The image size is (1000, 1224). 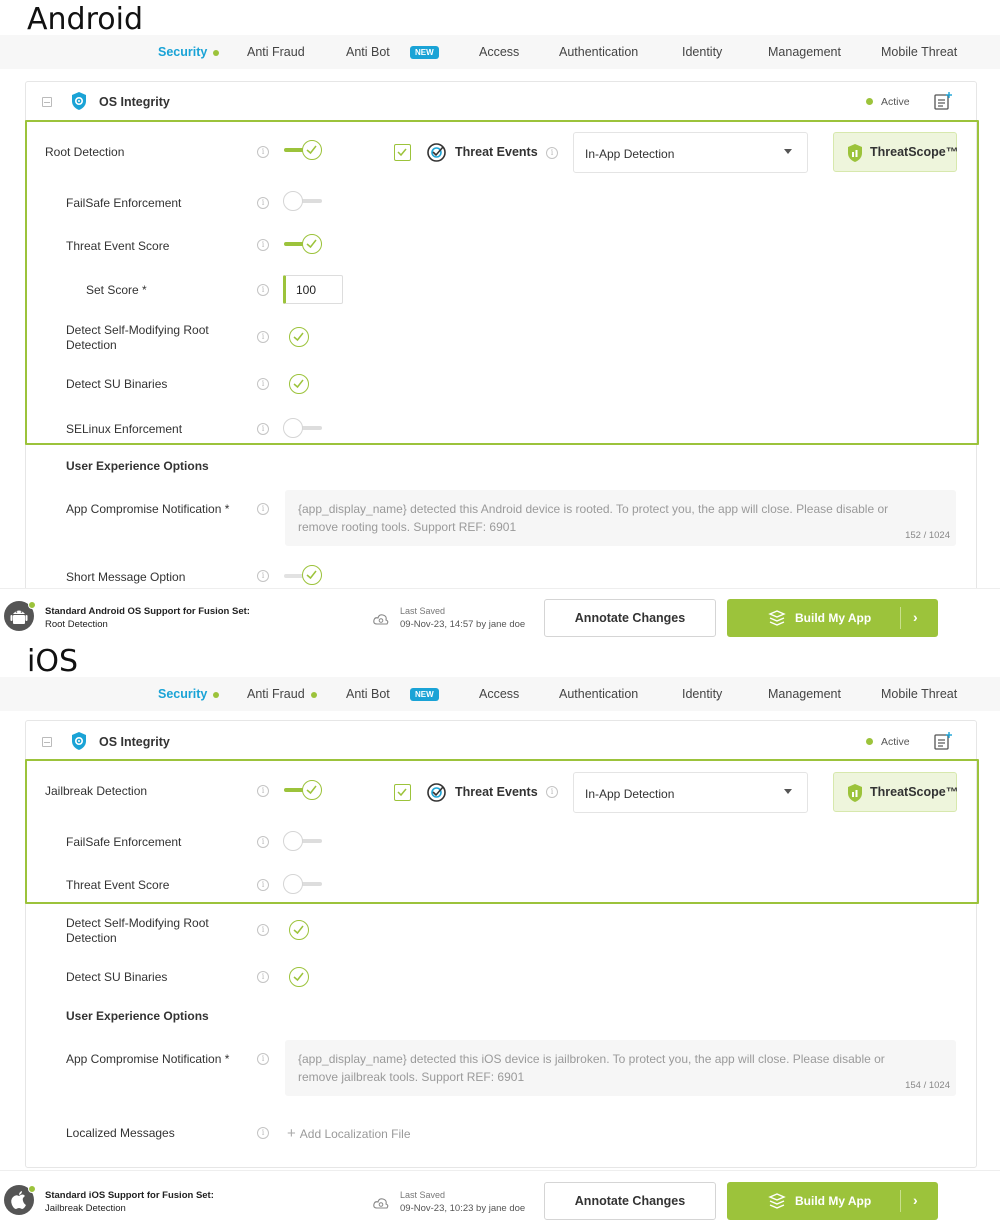 I want to click on threat-events-label: Threat Events, so click(x=496, y=792).